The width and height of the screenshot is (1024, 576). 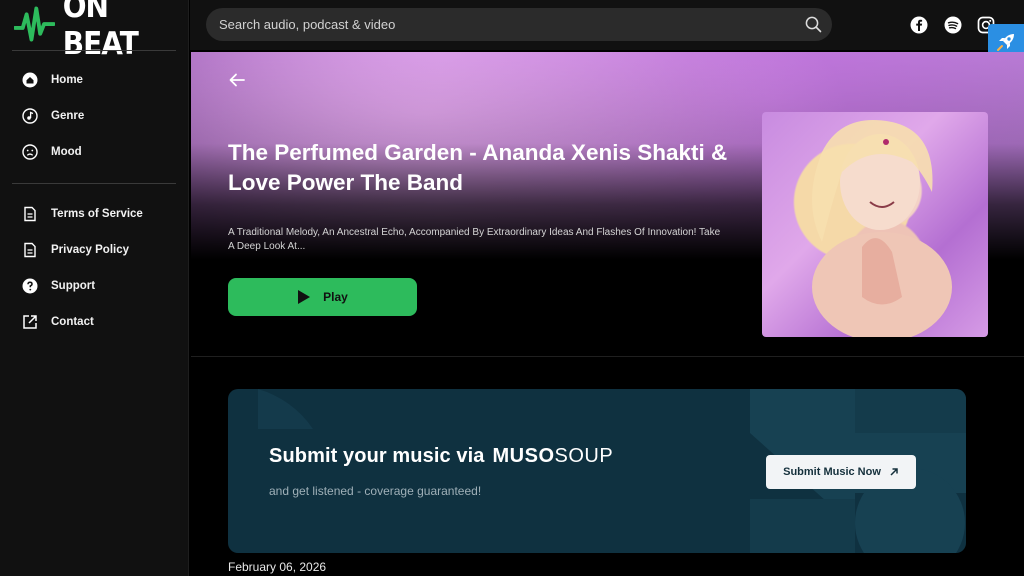 I want to click on search-bar, so click(x=519, y=24).